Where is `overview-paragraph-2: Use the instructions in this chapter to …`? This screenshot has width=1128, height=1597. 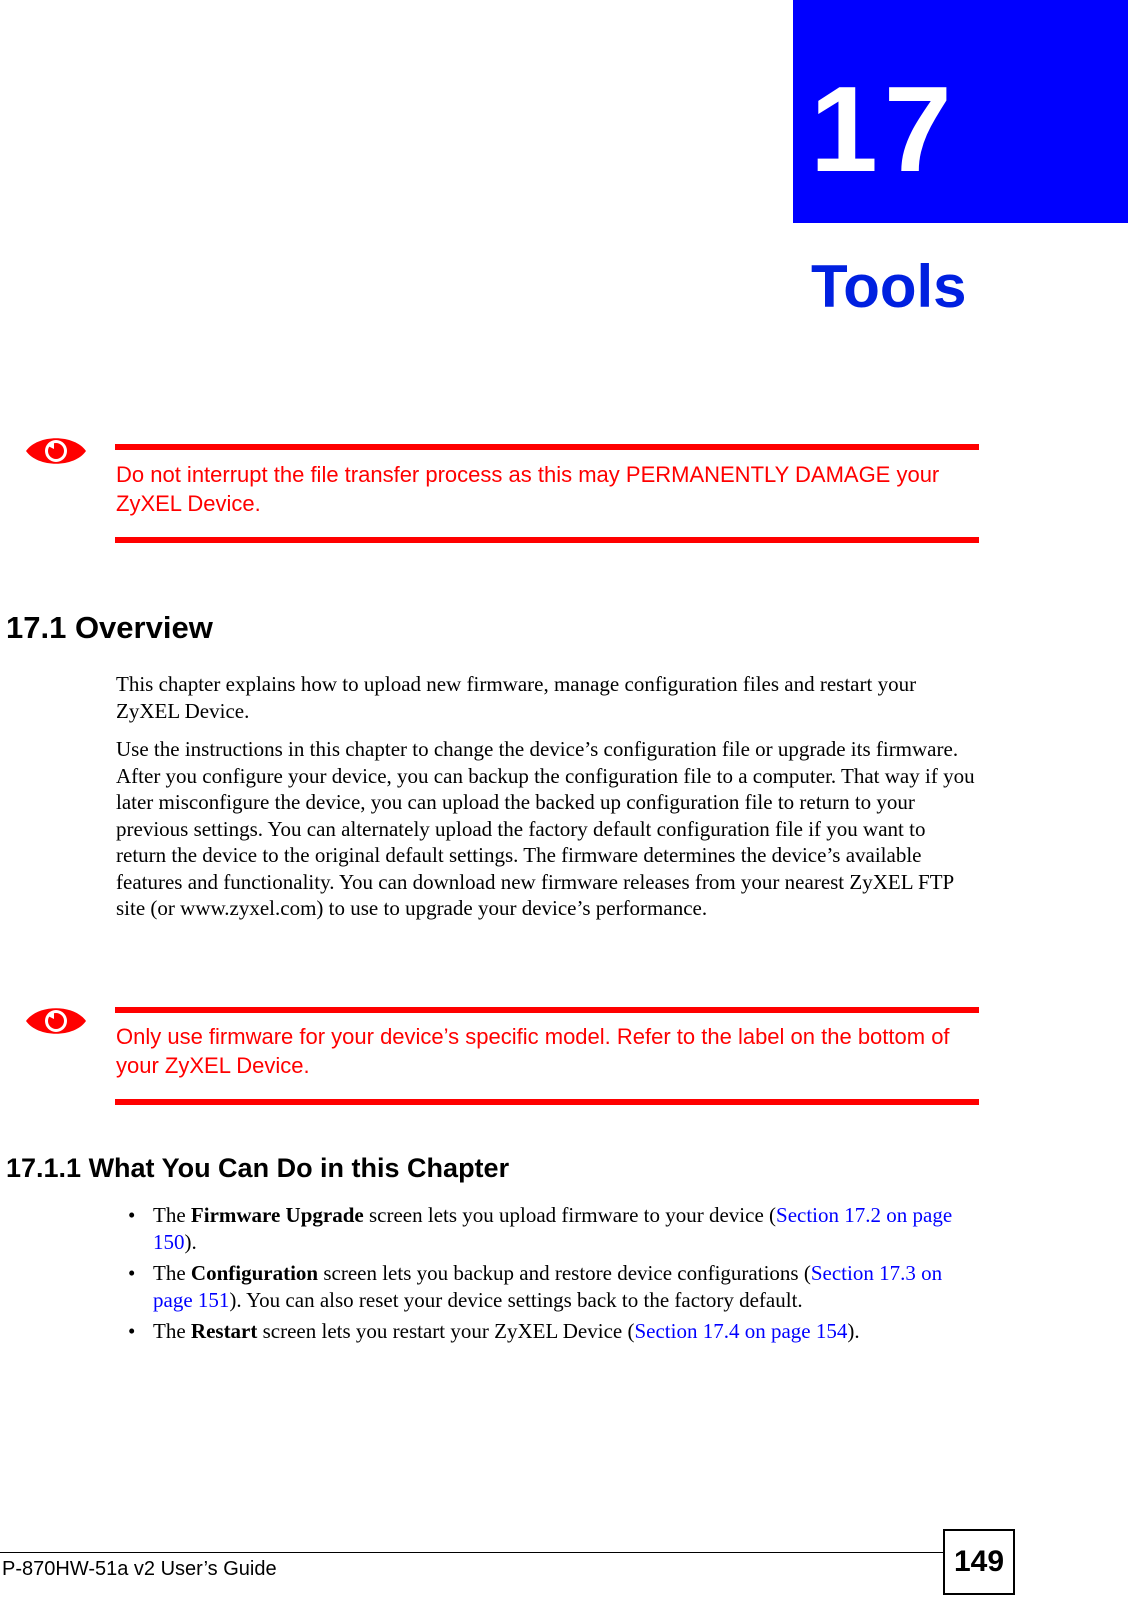 overview-paragraph-2: Use the instructions in this chapter to … is located at coordinates (545, 828).